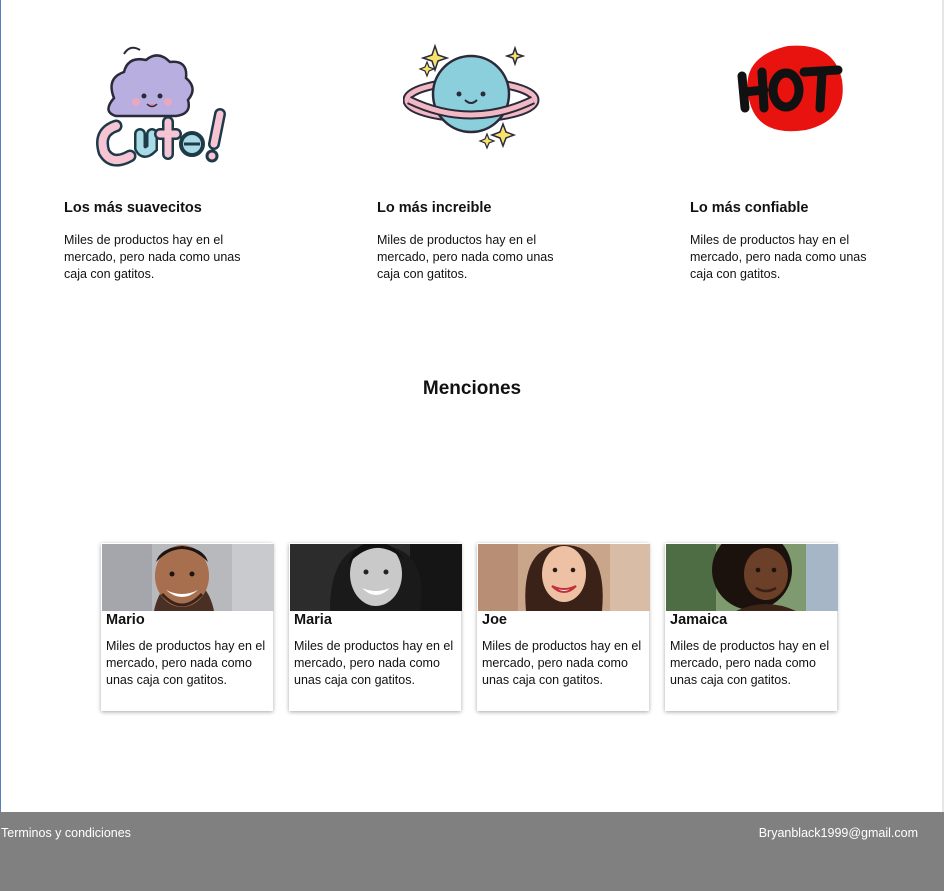  Describe the element at coordinates (125, 620) in the screenshot. I see `mention-name: Mario` at that location.